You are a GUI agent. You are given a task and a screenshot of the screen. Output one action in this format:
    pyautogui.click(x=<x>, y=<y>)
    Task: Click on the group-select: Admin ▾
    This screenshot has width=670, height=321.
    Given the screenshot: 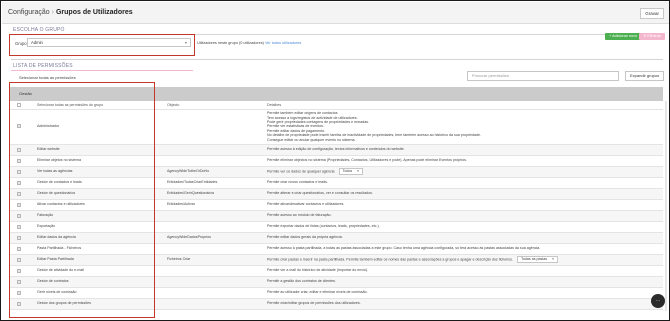 What is the action you would take?
    pyautogui.click(x=109, y=42)
    